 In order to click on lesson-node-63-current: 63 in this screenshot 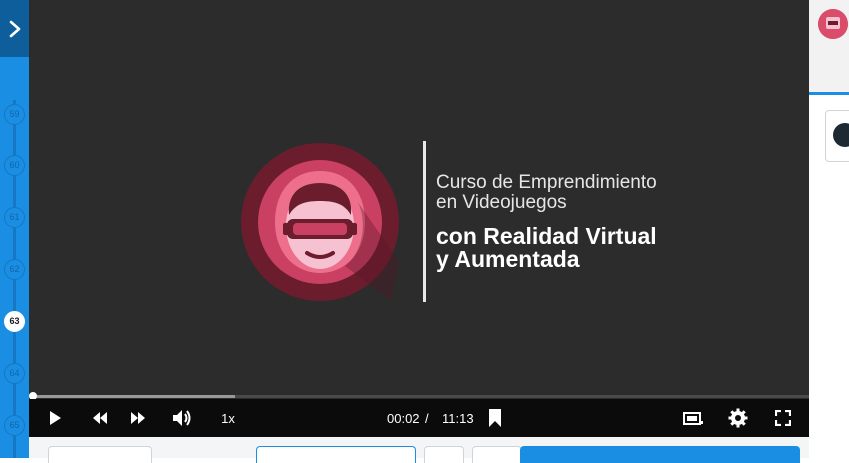, I will do `click(14, 321)`.